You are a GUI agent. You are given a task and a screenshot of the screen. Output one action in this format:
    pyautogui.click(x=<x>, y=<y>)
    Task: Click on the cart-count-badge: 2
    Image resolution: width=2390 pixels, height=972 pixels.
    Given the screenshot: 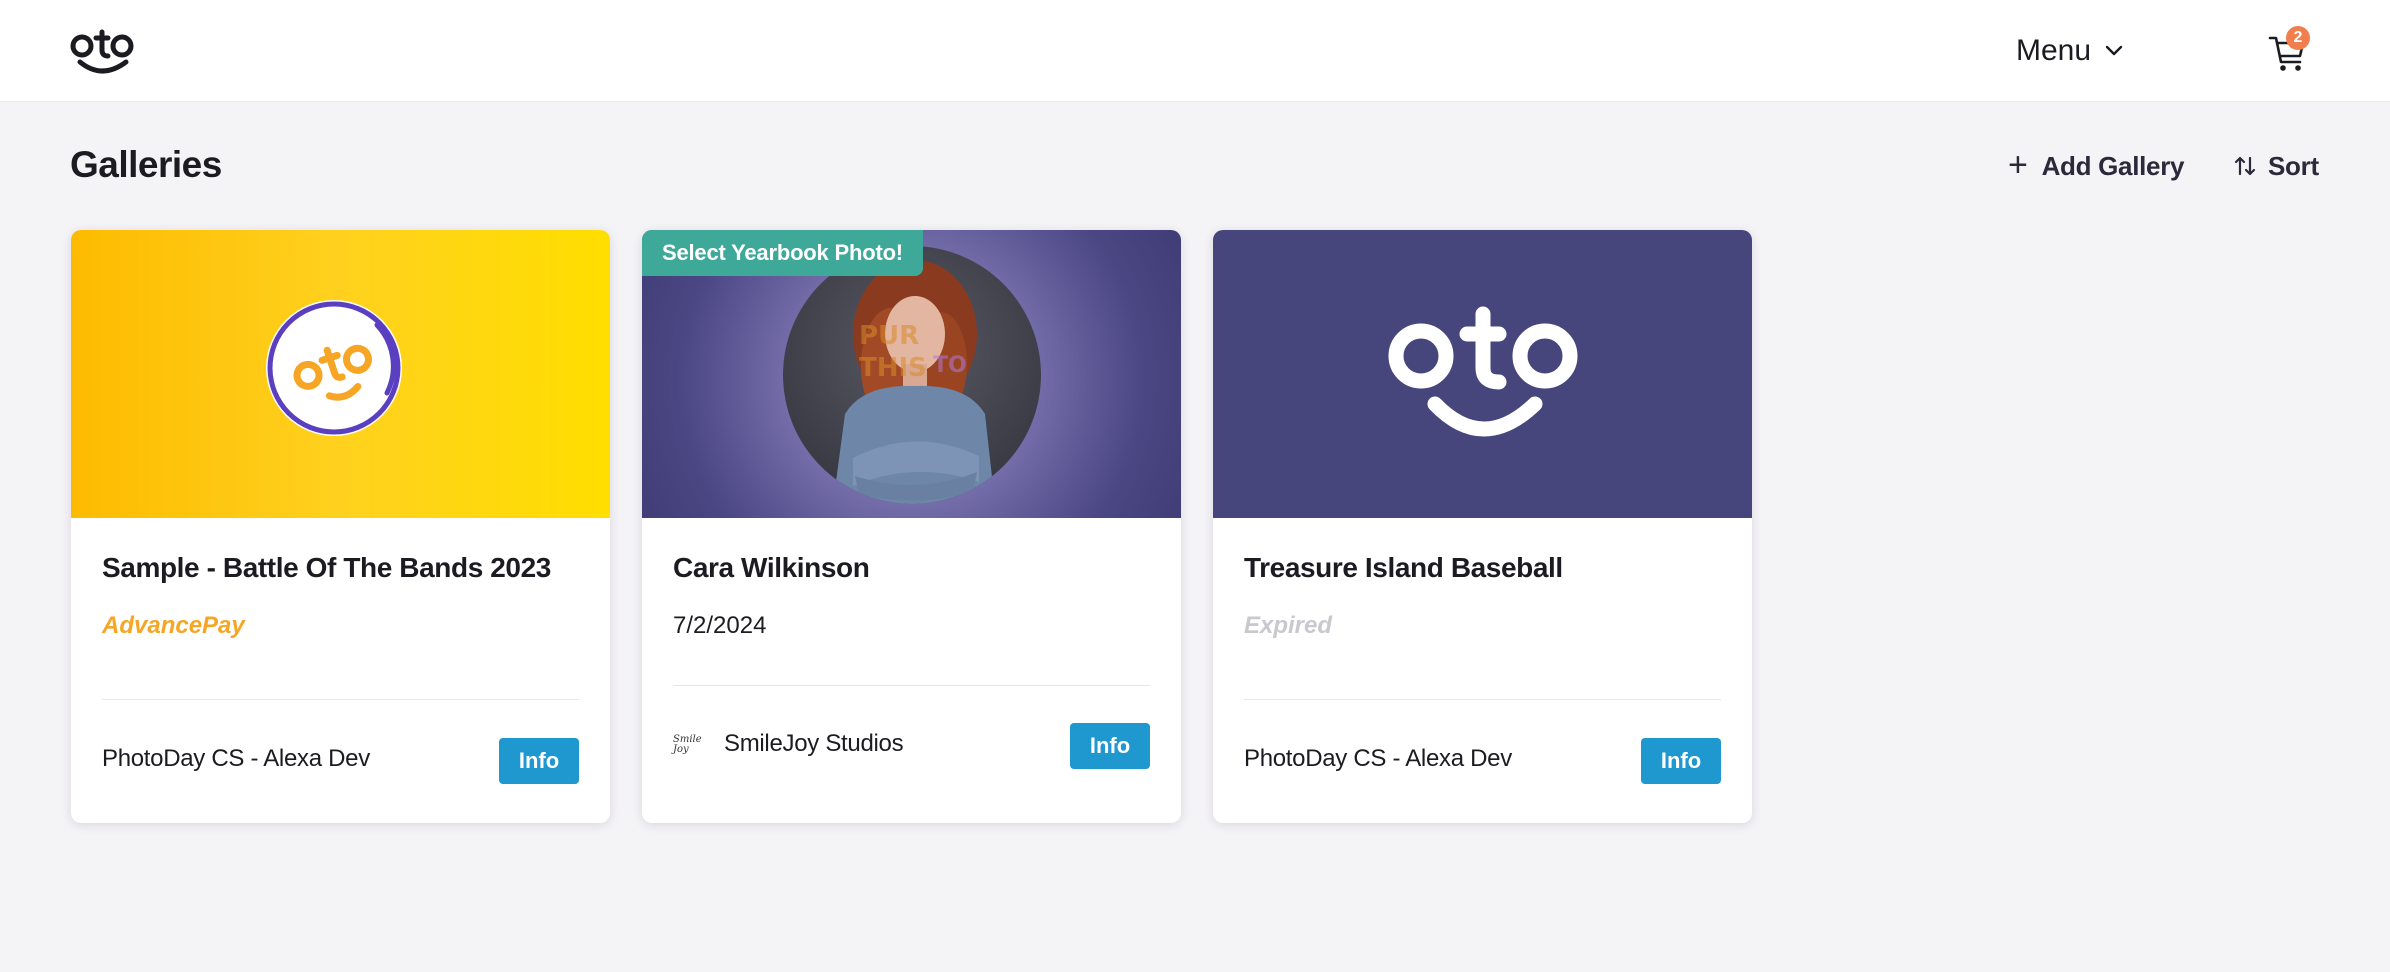 What is the action you would take?
    pyautogui.click(x=2298, y=38)
    